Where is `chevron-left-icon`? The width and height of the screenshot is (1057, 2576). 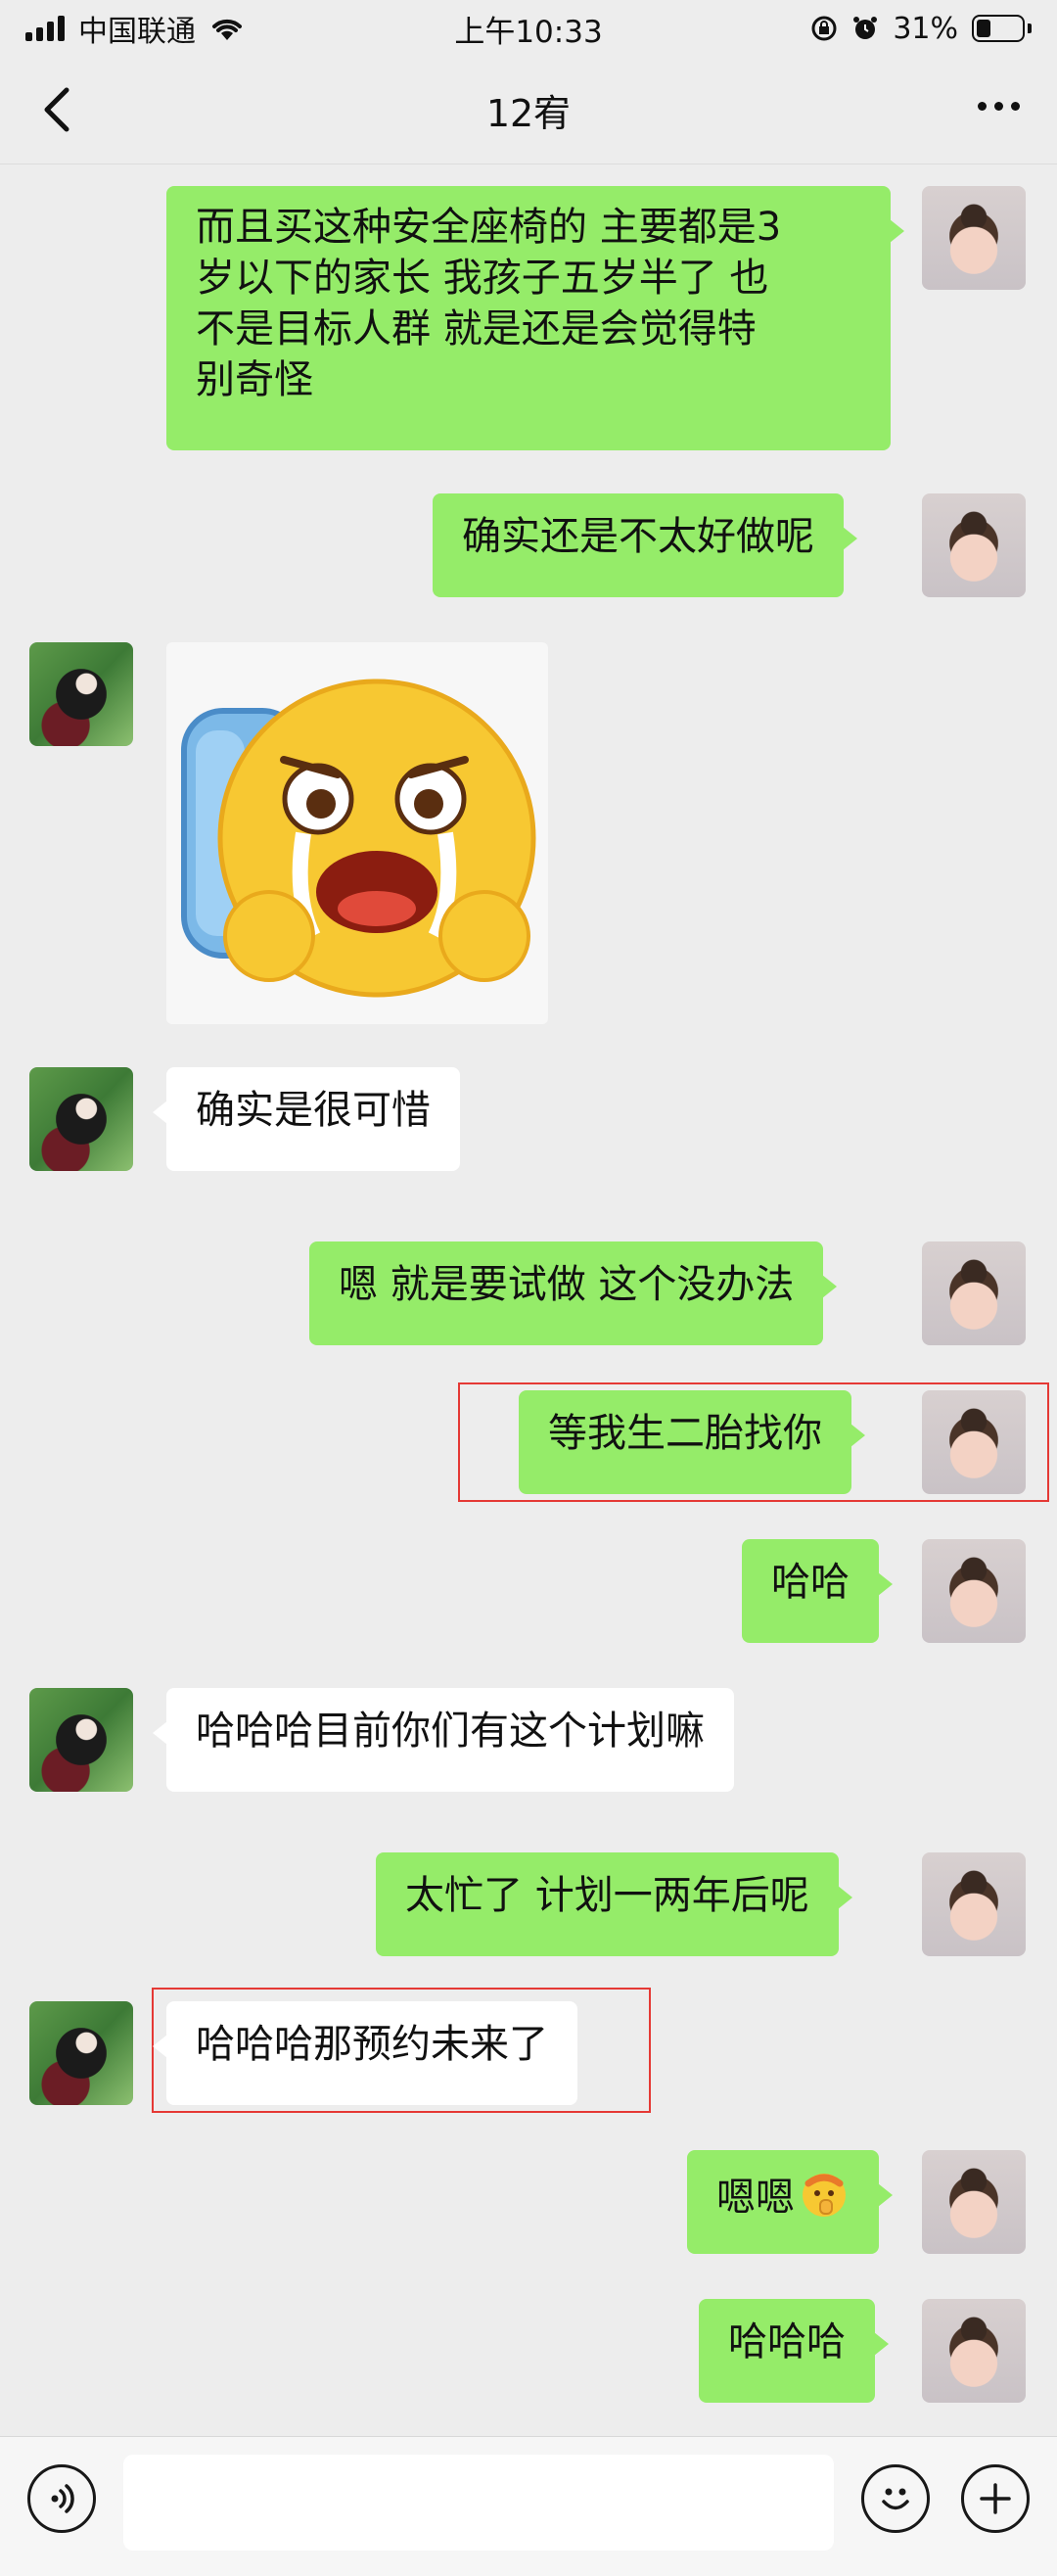
chevron-left-icon is located at coordinates (56, 109).